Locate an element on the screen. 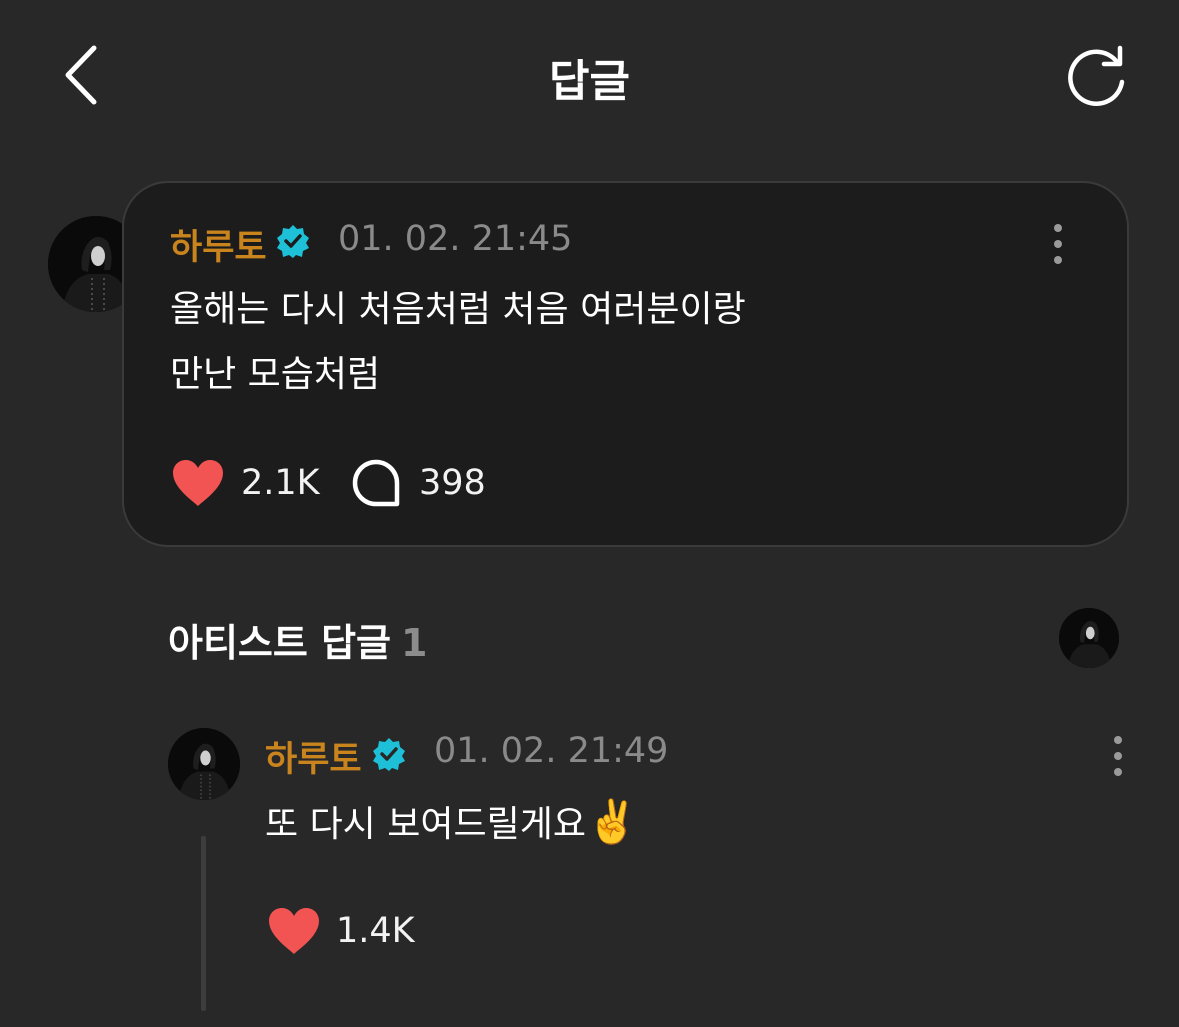 Image resolution: width=1179 pixels, height=1027 pixels. reply-timestamp: 01. 02. 21:49 is located at coordinates (551, 751).